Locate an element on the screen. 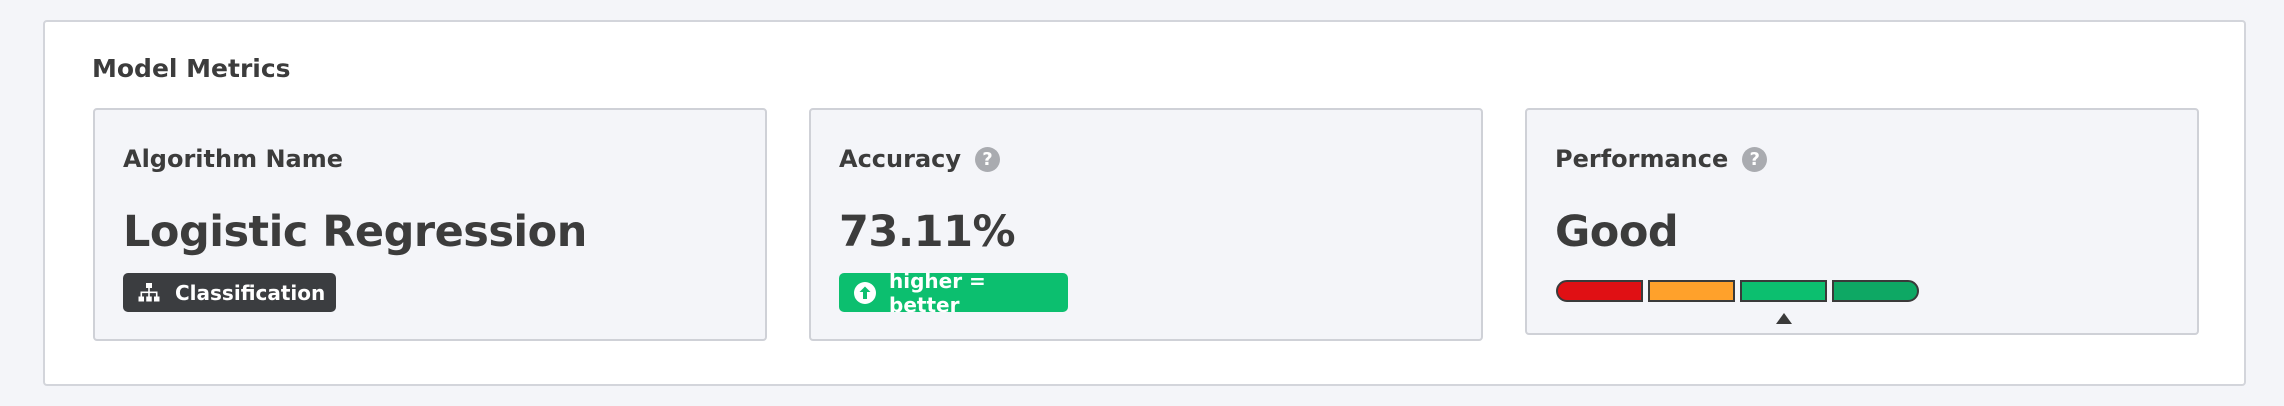 The height and width of the screenshot is (406, 2284). algorithm-value: Logistic Regression is located at coordinates (355, 232).